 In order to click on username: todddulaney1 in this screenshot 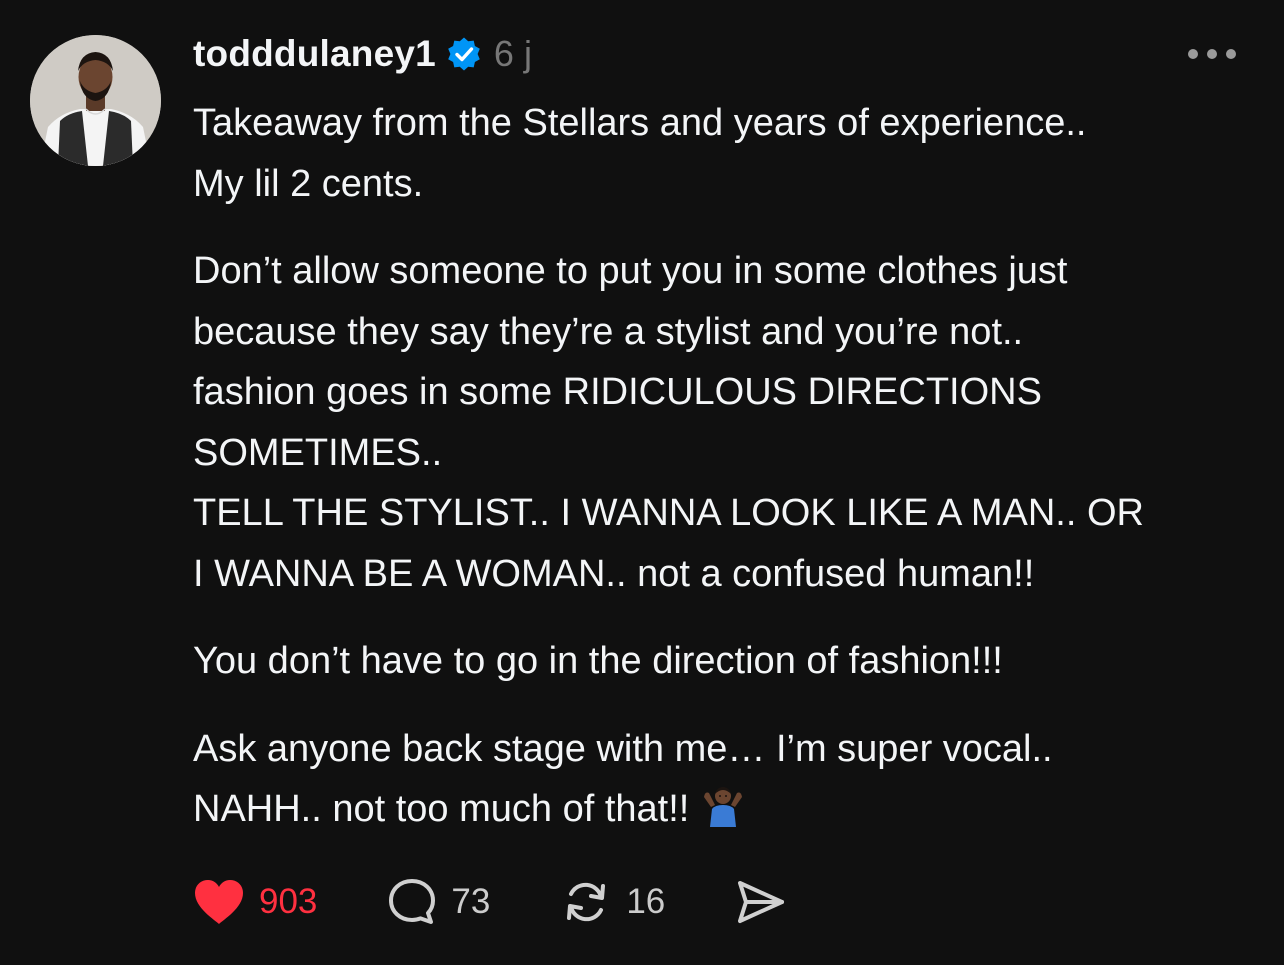, I will do `click(314, 54)`.